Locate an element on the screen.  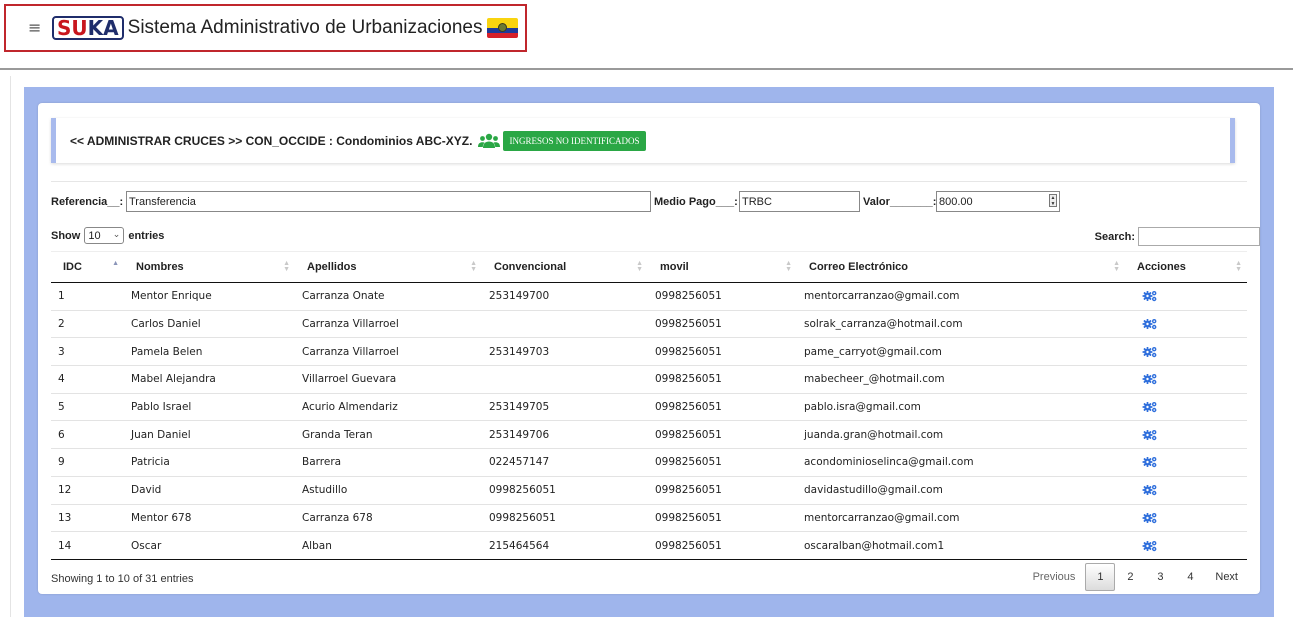
ecuador-flag-icon is located at coordinates (503, 28).